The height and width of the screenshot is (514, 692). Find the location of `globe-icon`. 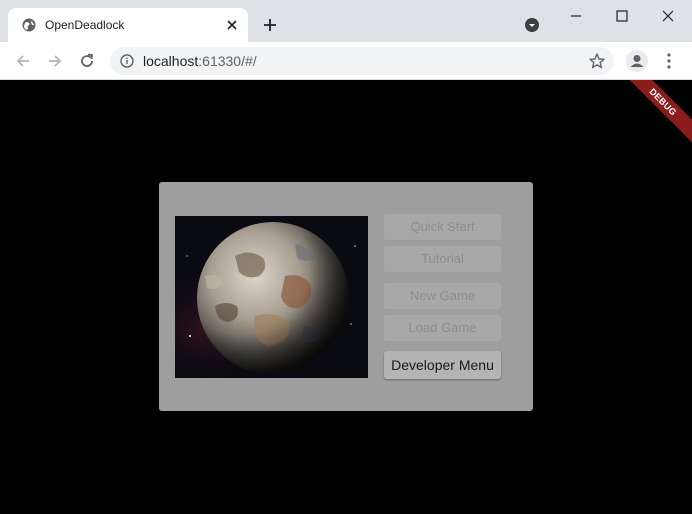

globe-icon is located at coordinates (29, 25).